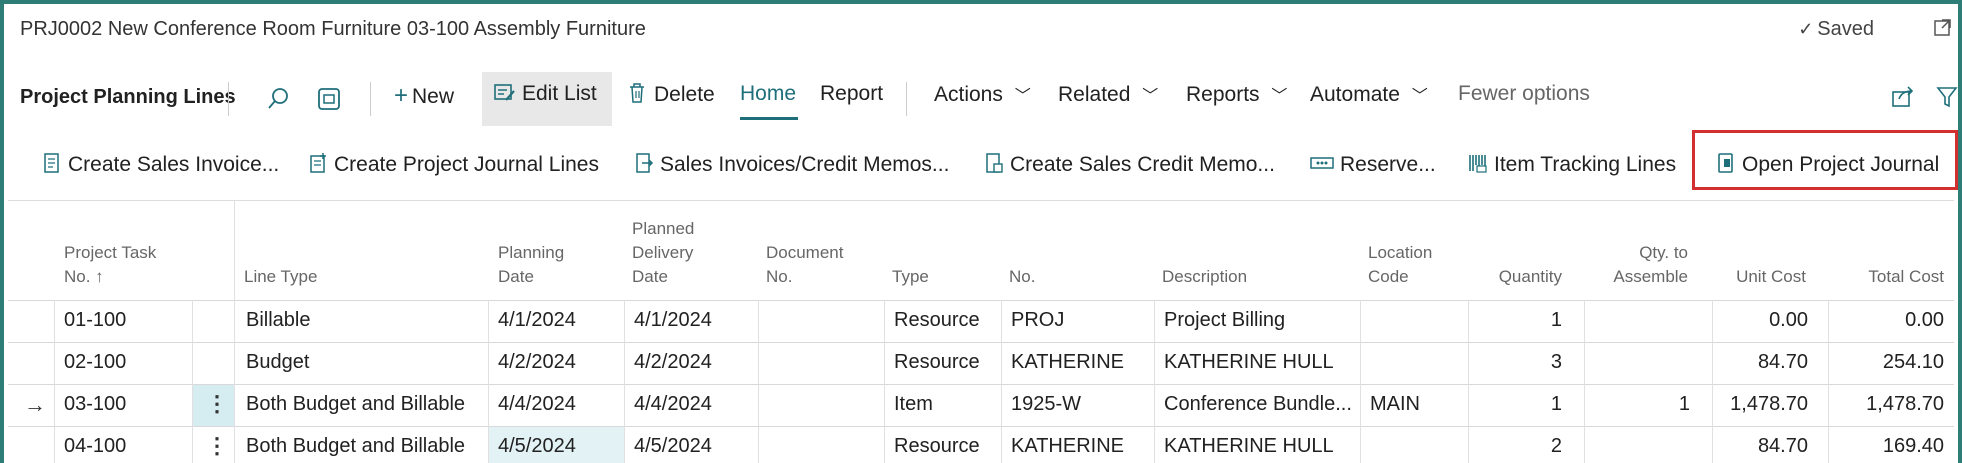  What do you see at coordinates (913, 404) in the screenshot?
I see `cell-type: Item` at bounding box center [913, 404].